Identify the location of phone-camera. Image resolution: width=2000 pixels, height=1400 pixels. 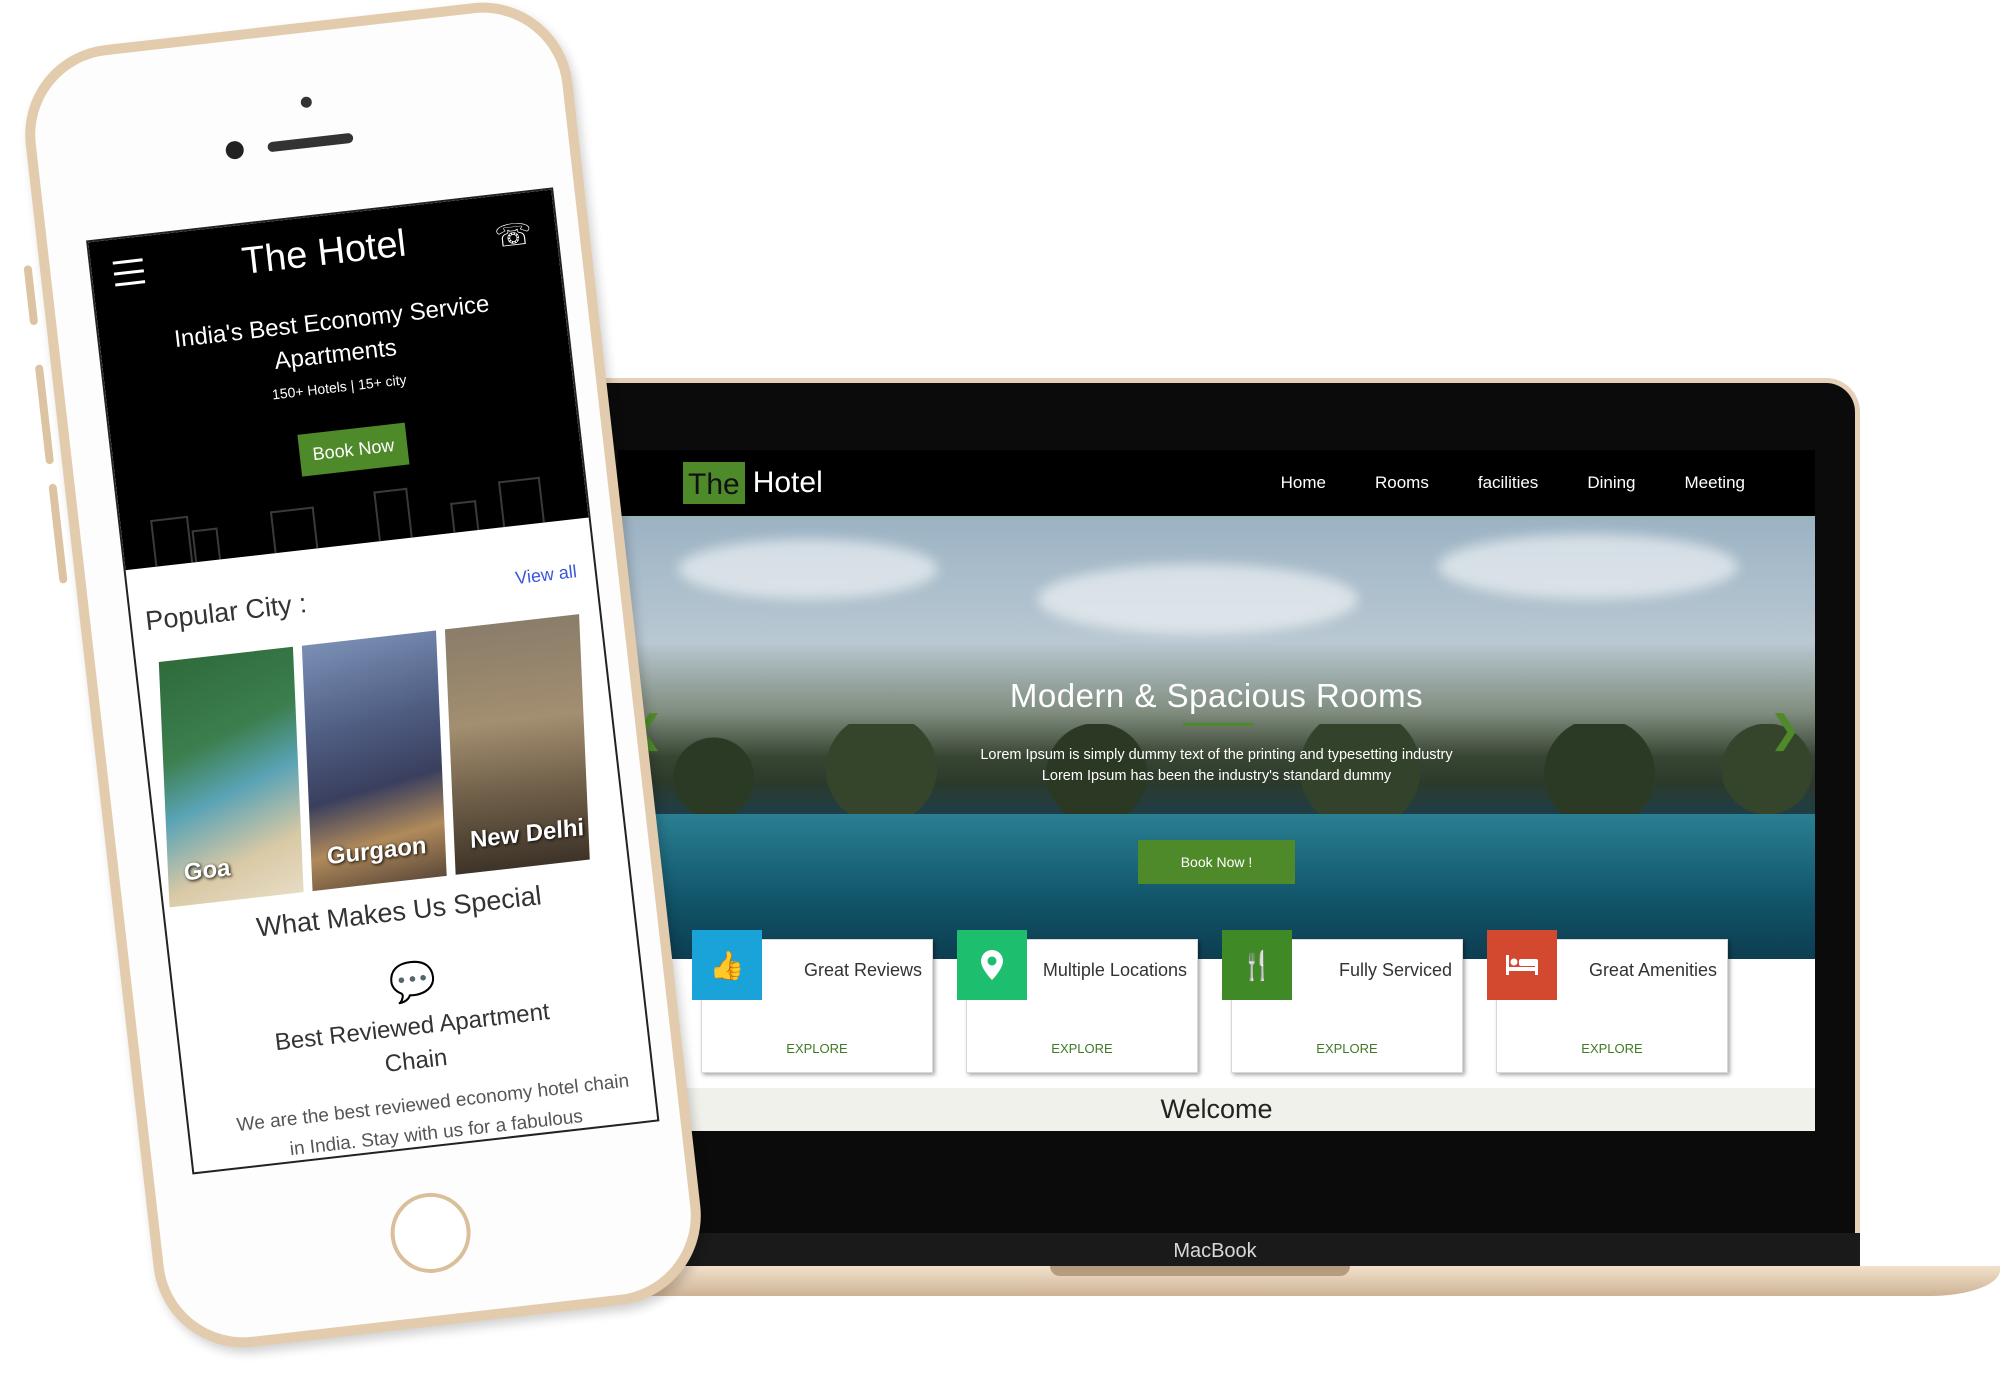
(234, 150).